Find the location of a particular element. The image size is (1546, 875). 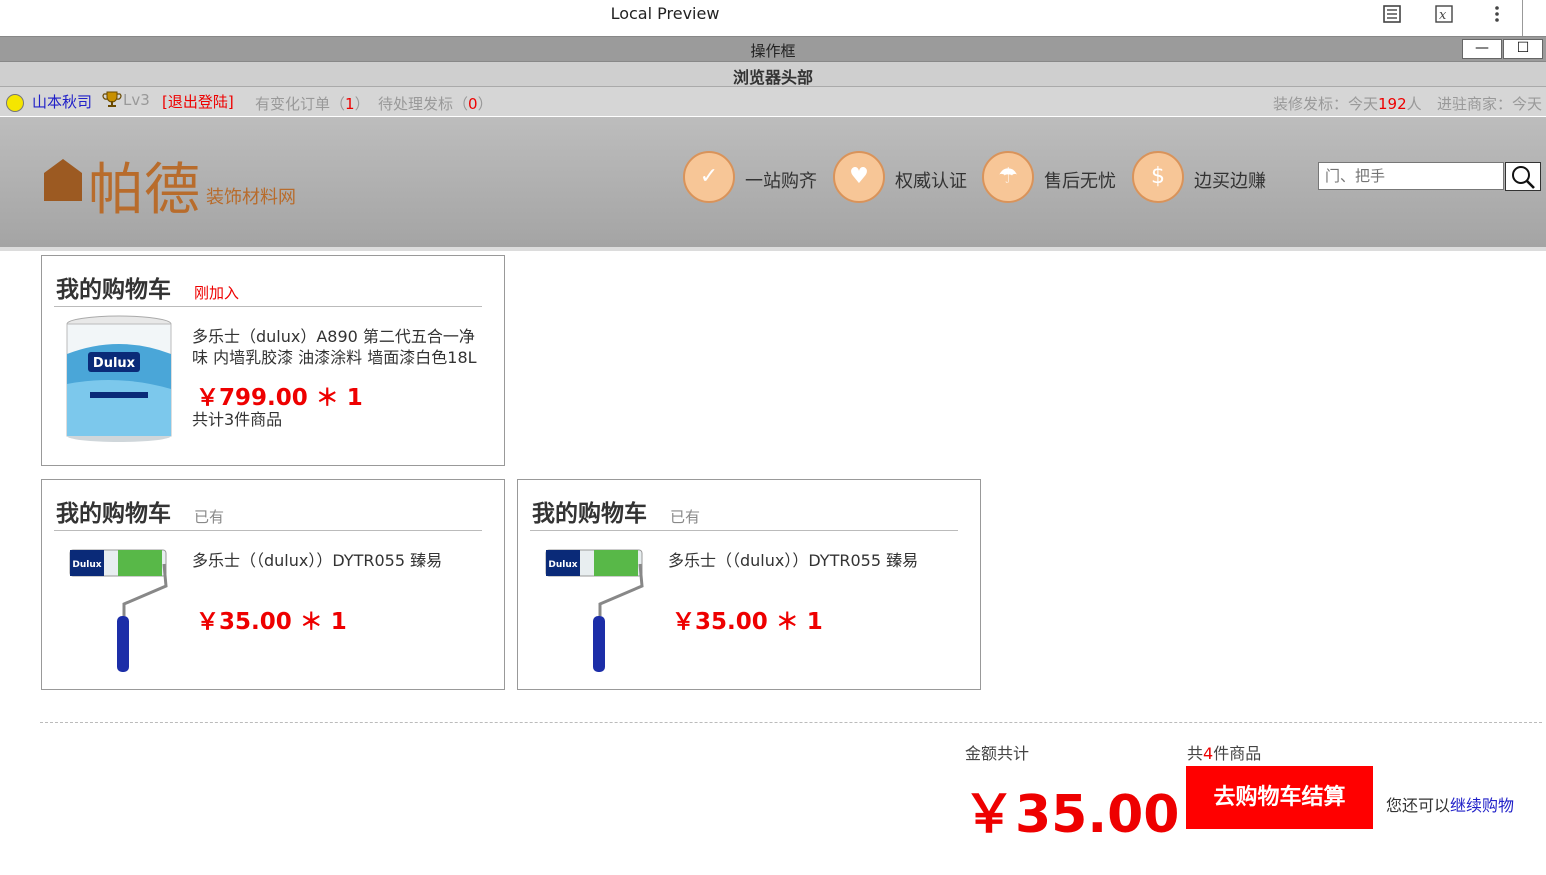

item-count: 共计3件商品 is located at coordinates (237, 419).